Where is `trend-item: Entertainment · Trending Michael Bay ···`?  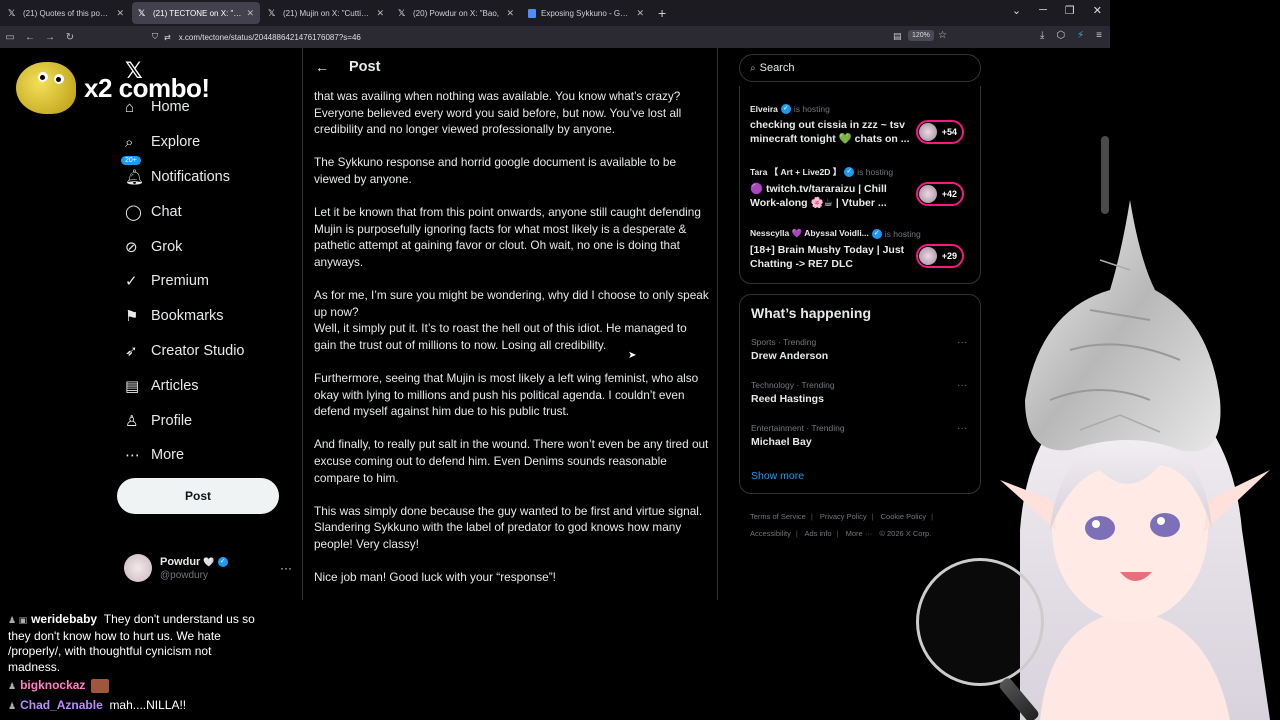 trend-item: Entertainment · Trending Michael Bay ··· is located at coordinates (862, 435).